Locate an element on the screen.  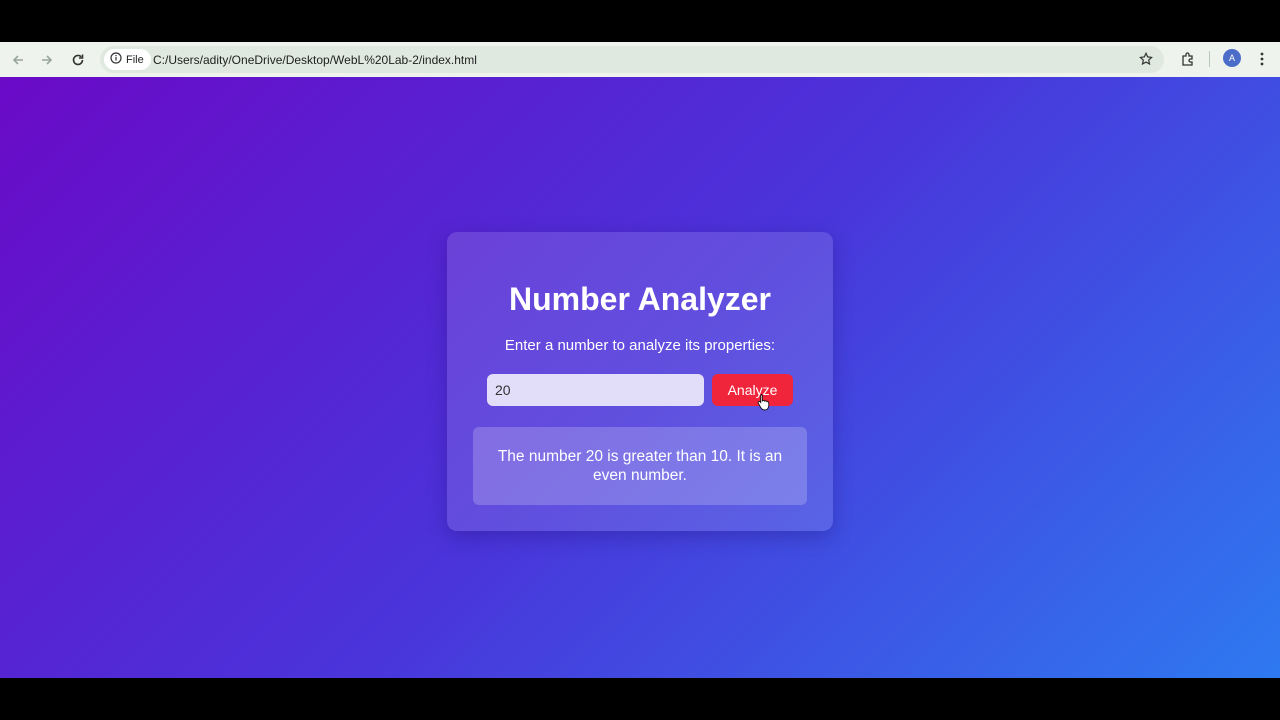
avatar: A is located at coordinates (1232, 58).